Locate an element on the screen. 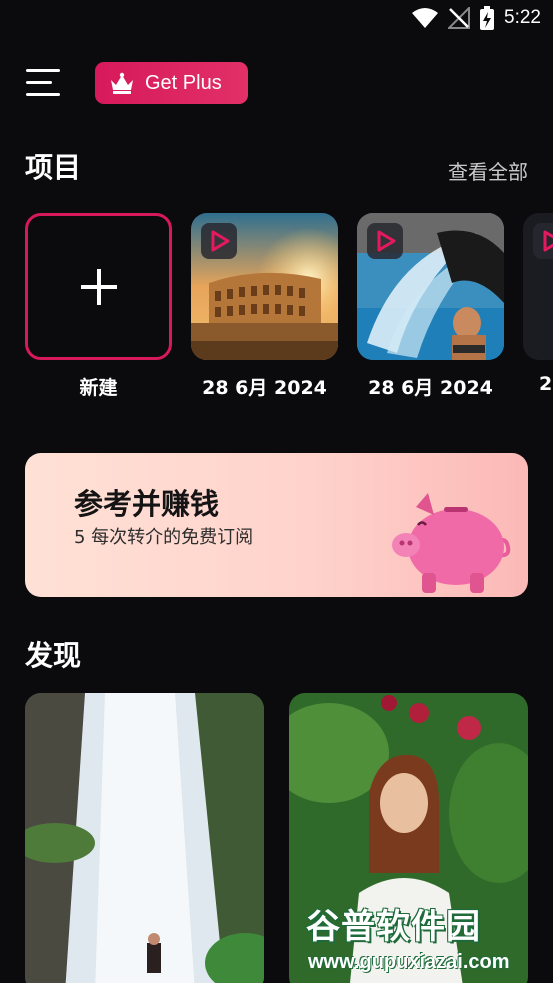 The image size is (553, 983). plus-icon is located at coordinates (98, 286).